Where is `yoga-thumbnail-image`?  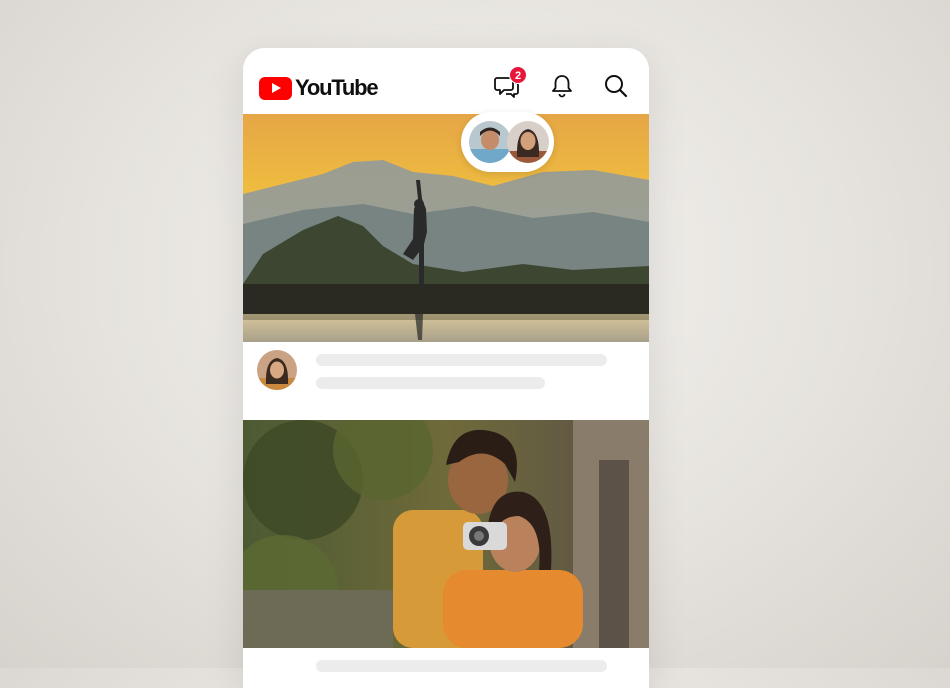 yoga-thumbnail-image is located at coordinates (446, 228).